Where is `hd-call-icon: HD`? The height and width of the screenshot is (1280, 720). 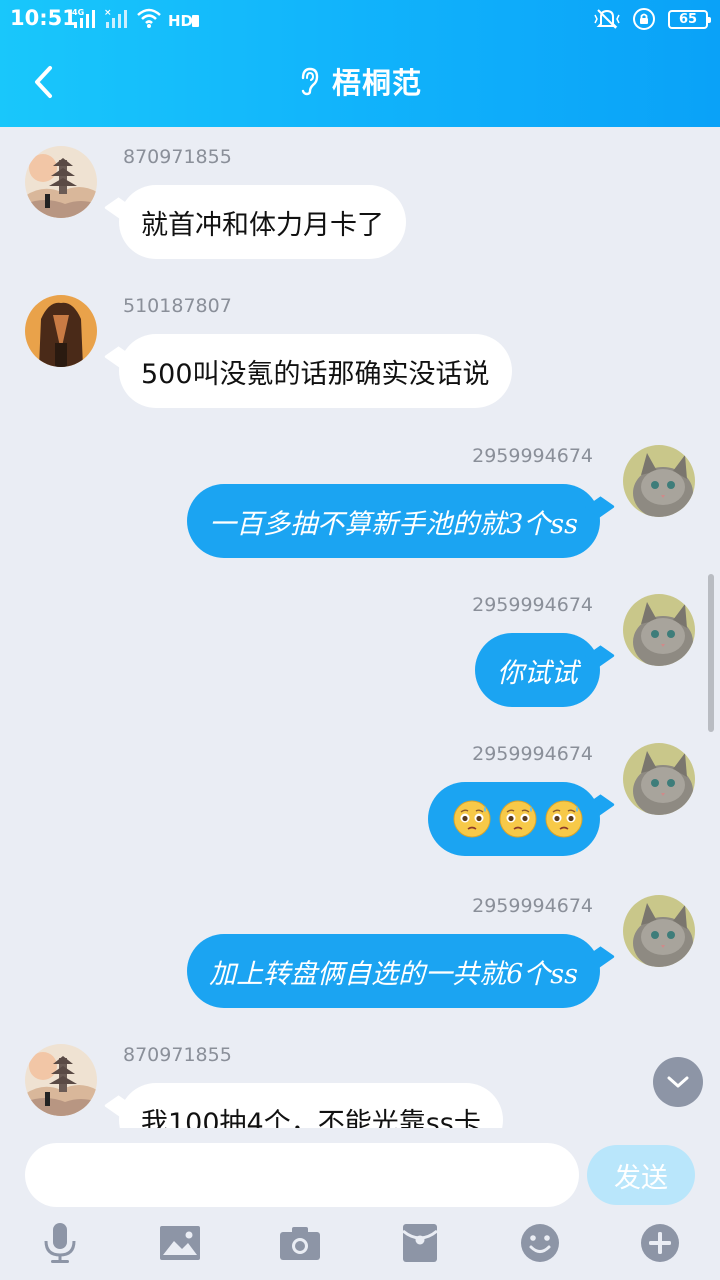
hd-call-icon: HD is located at coordinates (183, 20).